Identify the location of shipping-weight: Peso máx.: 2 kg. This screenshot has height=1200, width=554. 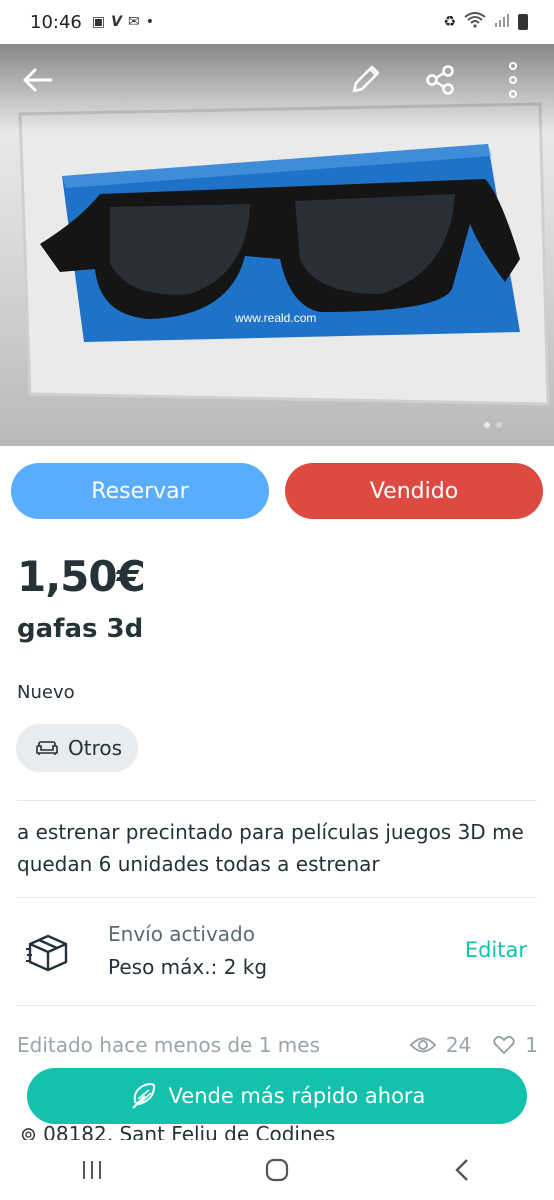
(188, 967).